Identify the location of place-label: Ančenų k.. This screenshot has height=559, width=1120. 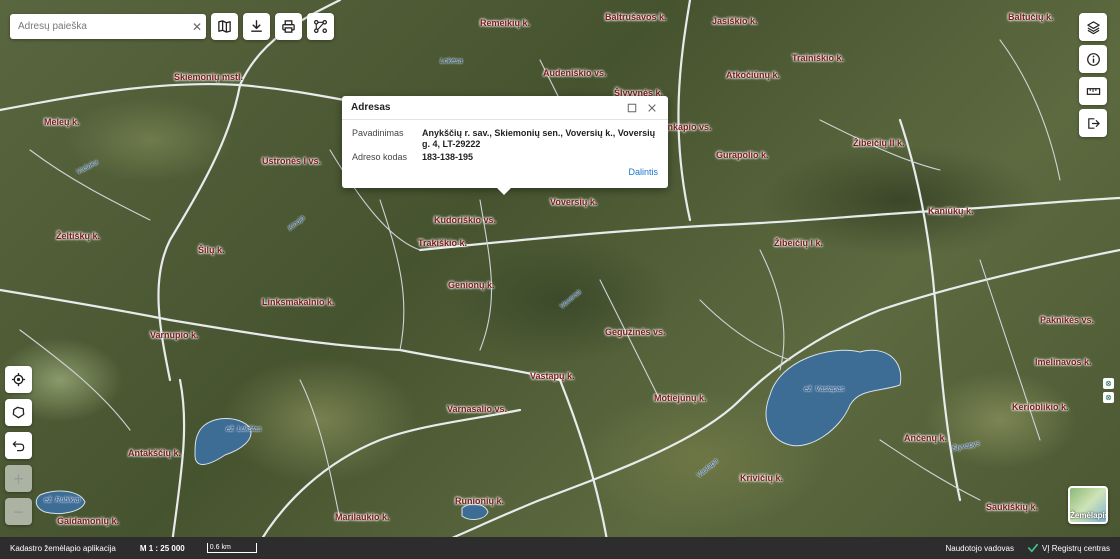
(926, 438).